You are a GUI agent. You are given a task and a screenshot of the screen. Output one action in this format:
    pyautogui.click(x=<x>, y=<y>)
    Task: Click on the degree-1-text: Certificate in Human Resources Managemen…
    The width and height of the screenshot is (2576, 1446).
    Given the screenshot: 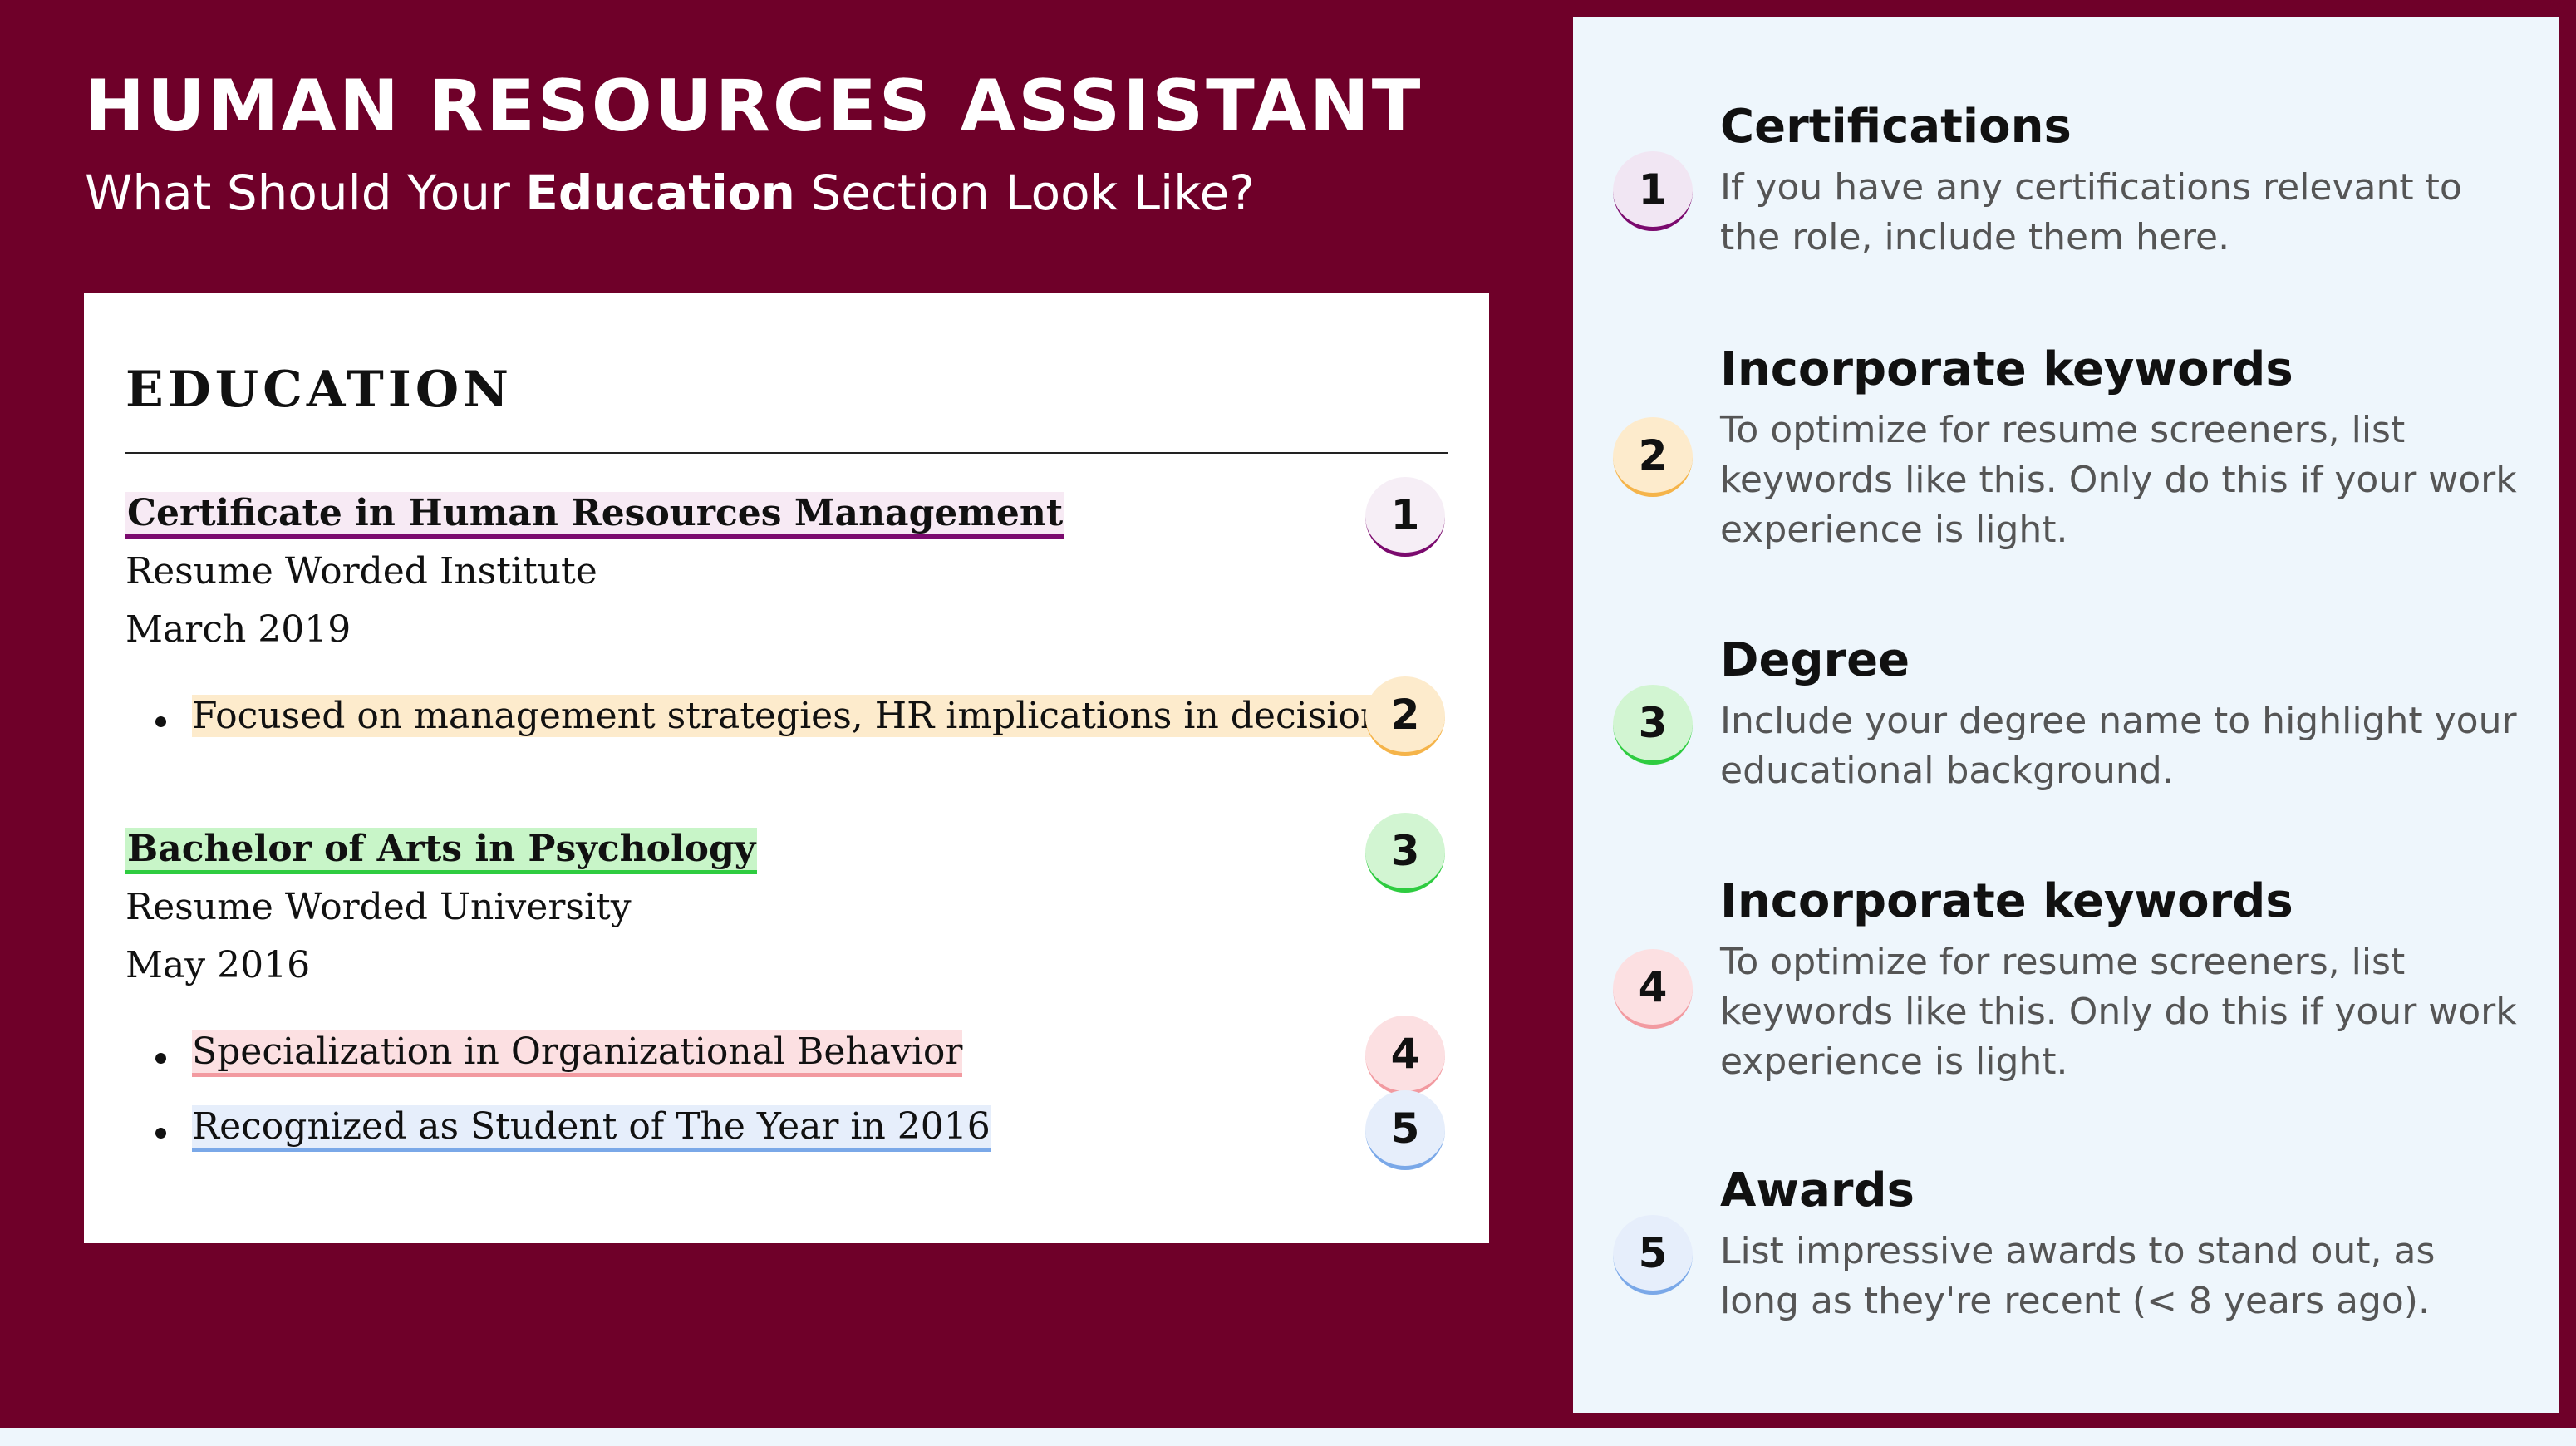 What is the action you would take?
    pyautogui.click(x=595, y=515)
    